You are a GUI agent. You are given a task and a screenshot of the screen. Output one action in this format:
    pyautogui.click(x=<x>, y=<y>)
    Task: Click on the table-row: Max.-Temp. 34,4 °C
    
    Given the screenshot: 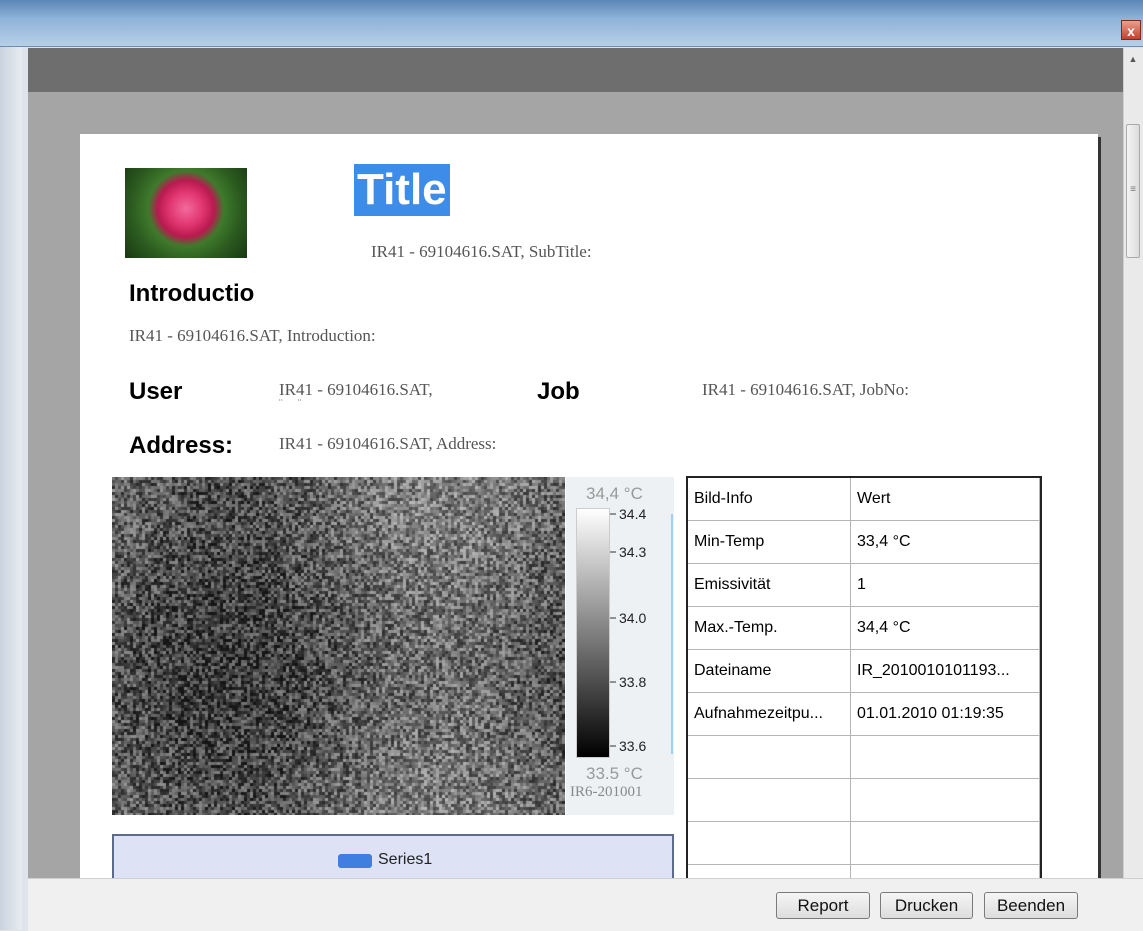 What is the action you would take?
    pyautogui.click(x=864, y=628)
    